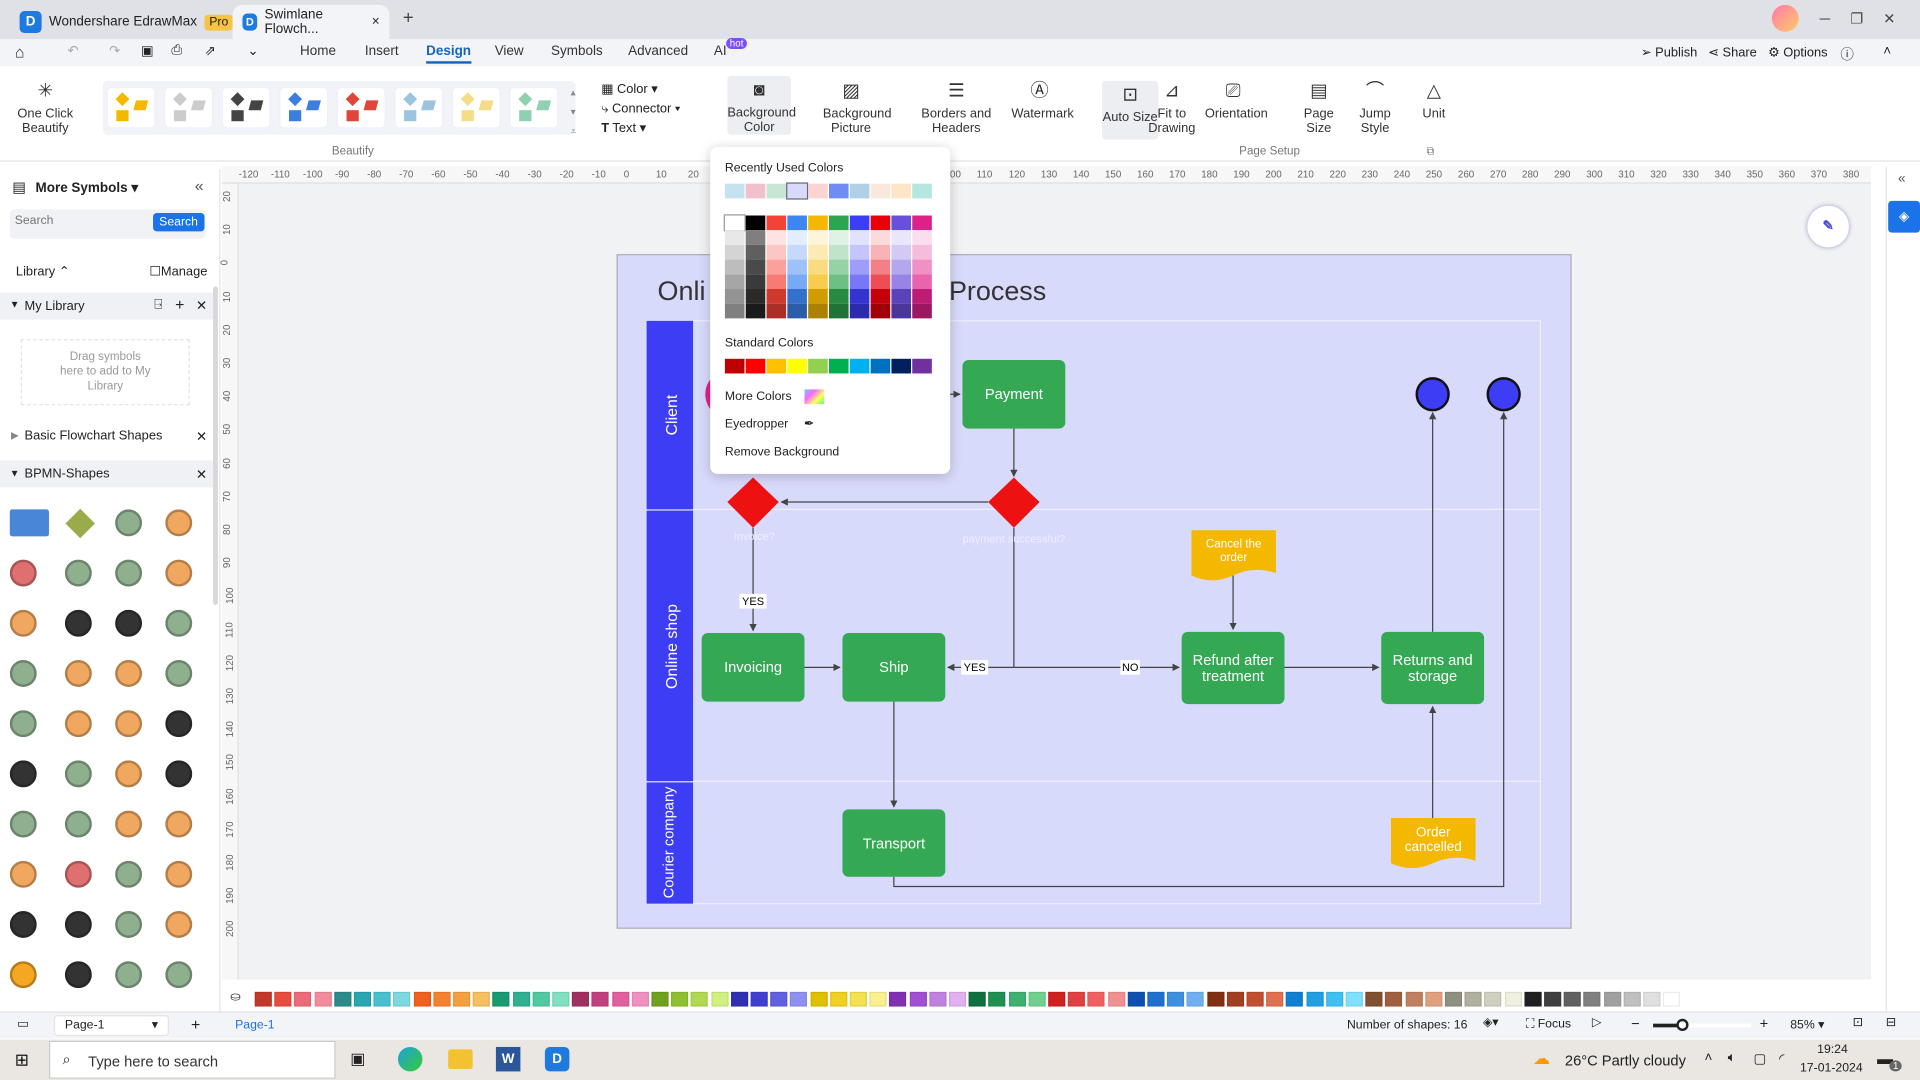  Describe the element at coordinates (1319, 108) in the screenshot. I see `page-size-button: ▤ Page Size` at that location.